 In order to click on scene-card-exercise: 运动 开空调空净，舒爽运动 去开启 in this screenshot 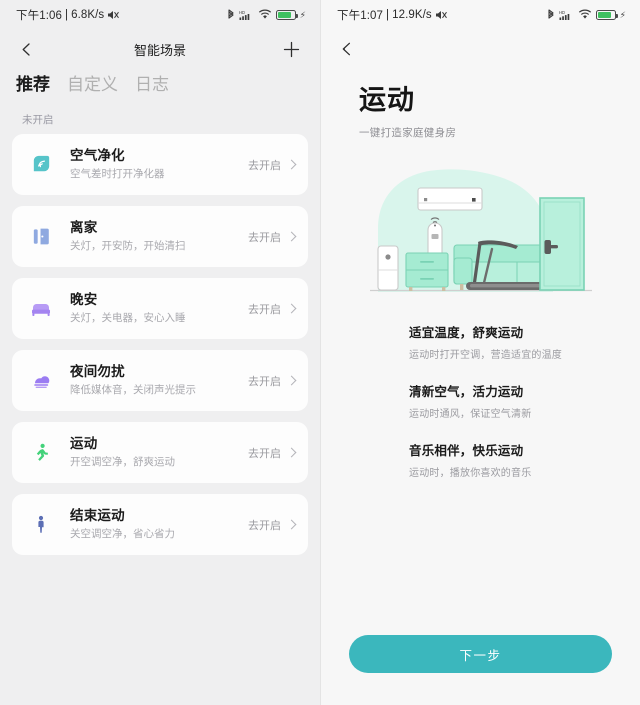, I will do `click(160, 452)`.